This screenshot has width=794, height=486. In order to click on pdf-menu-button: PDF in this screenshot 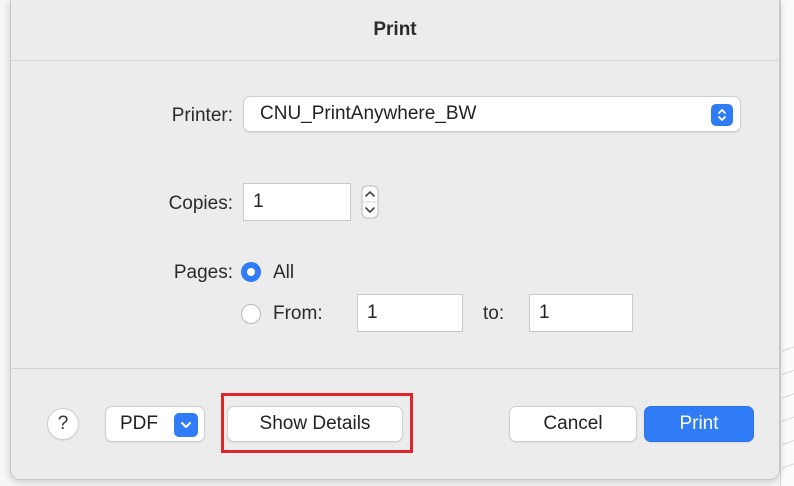, I will do `click(155, 424)`.